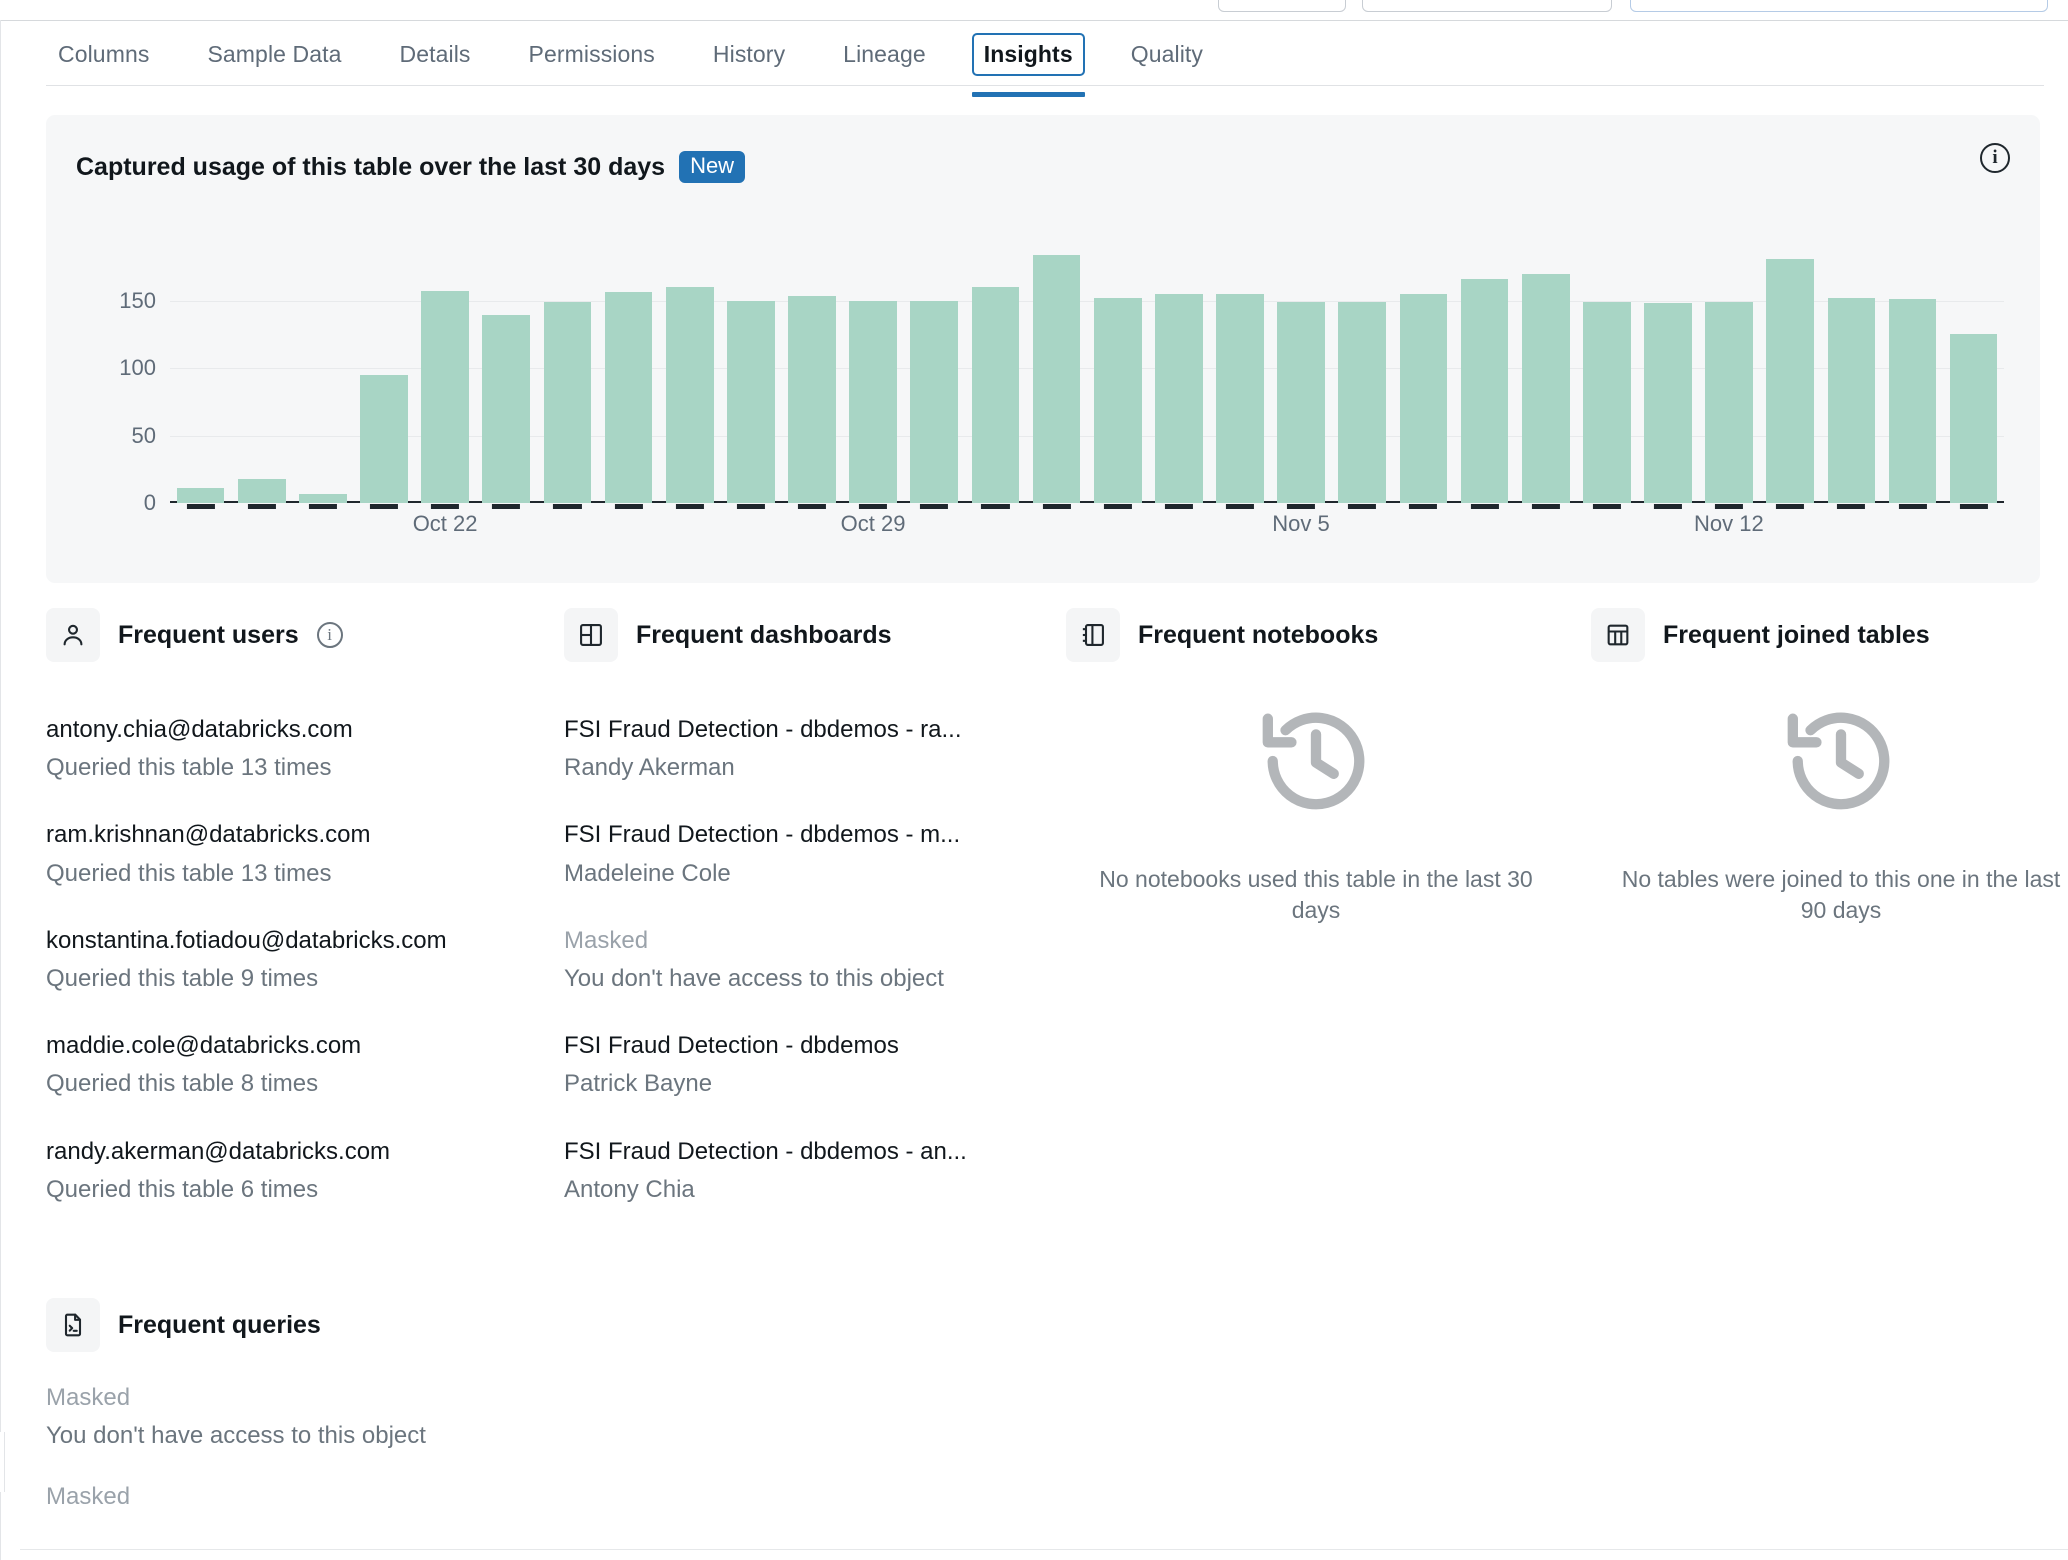 The image size is (2068, 1560). I want to click on frequent-user-item-primary: maddie.cole@databricks.com, so click(296, 1045).